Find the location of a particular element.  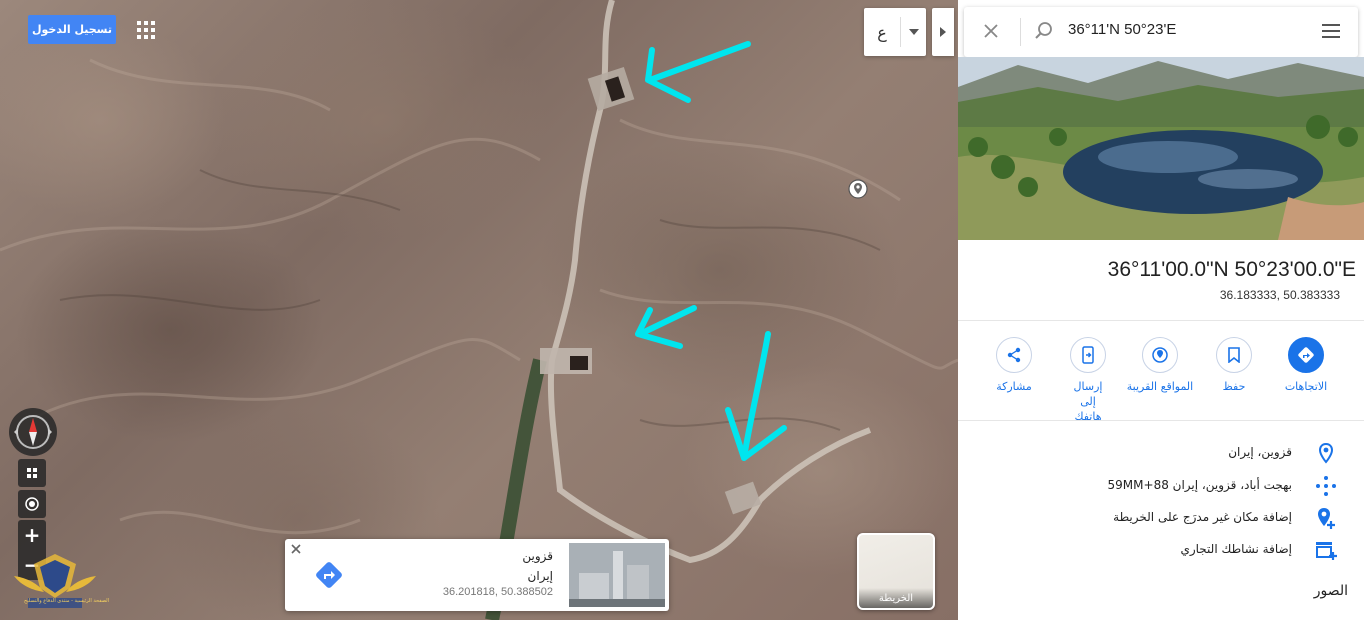

location-decimal-coords: 36.183333, 50.383333 is located at coordinates (1280, 295).